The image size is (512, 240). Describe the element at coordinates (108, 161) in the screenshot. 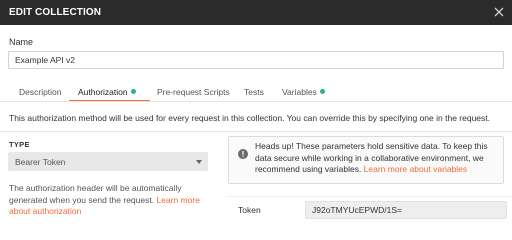

I see `auth-type-select: Bearer Token` at that location.